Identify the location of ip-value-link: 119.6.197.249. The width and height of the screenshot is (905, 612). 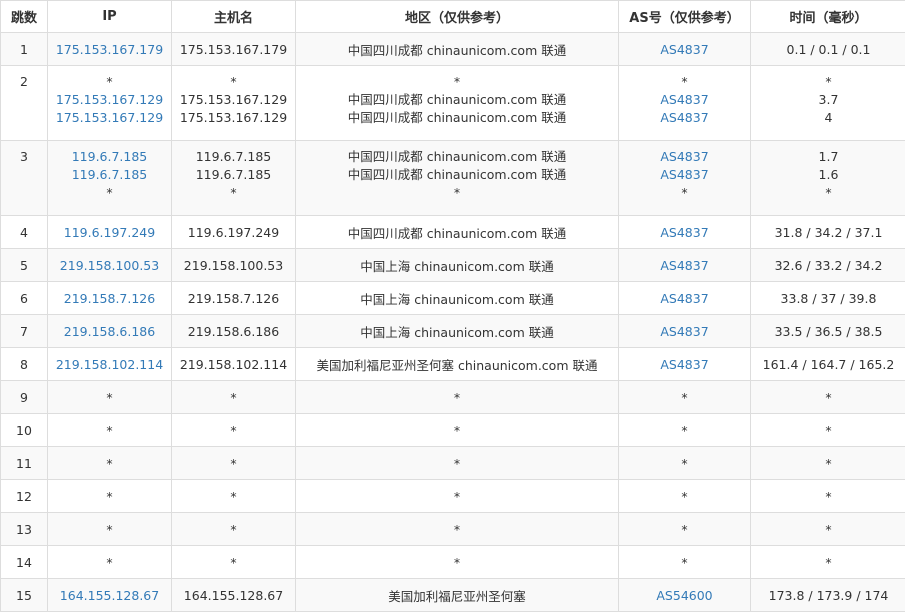
(109, 232).